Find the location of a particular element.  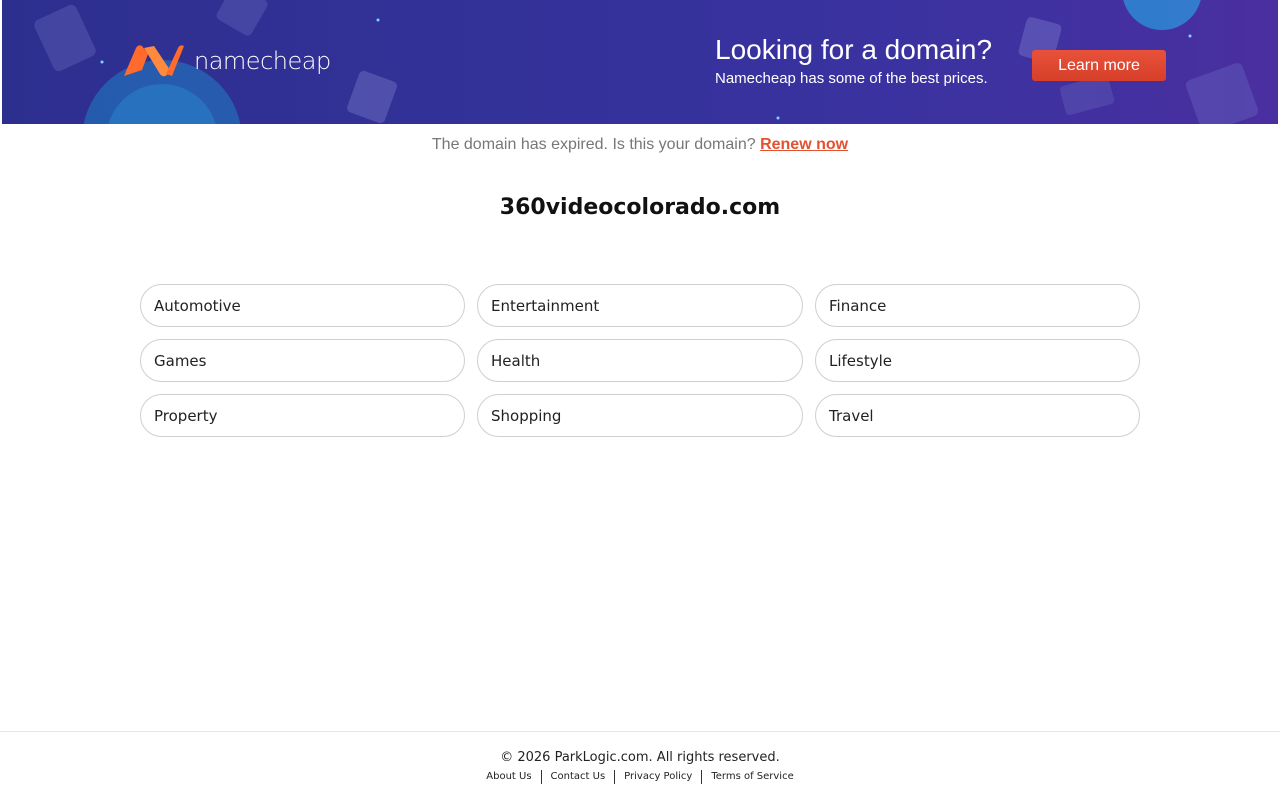

category-travel: Travel is located at coordinates (977, 415).